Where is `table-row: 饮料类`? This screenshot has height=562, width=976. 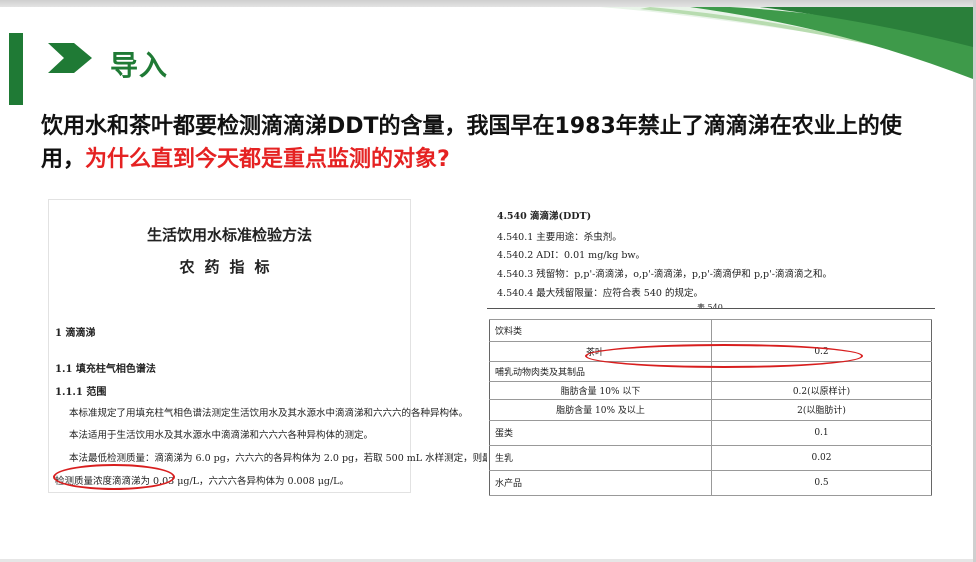 table-row: 饮料类 is located at coordinates (710, 330).